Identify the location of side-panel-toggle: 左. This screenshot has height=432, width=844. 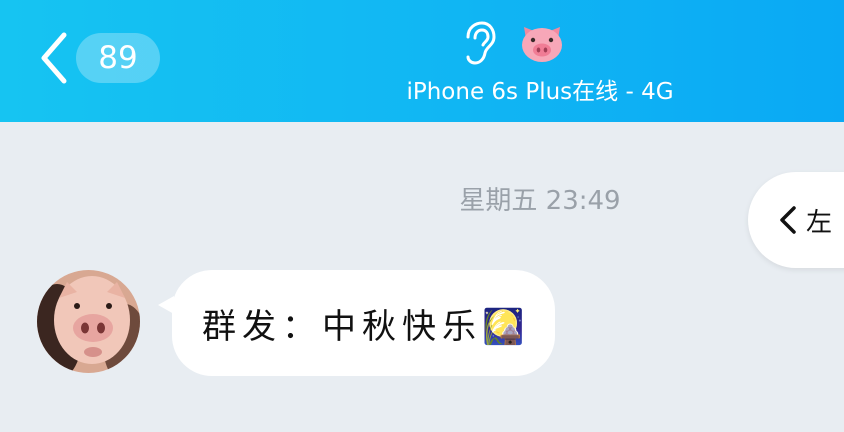
(796, 220).